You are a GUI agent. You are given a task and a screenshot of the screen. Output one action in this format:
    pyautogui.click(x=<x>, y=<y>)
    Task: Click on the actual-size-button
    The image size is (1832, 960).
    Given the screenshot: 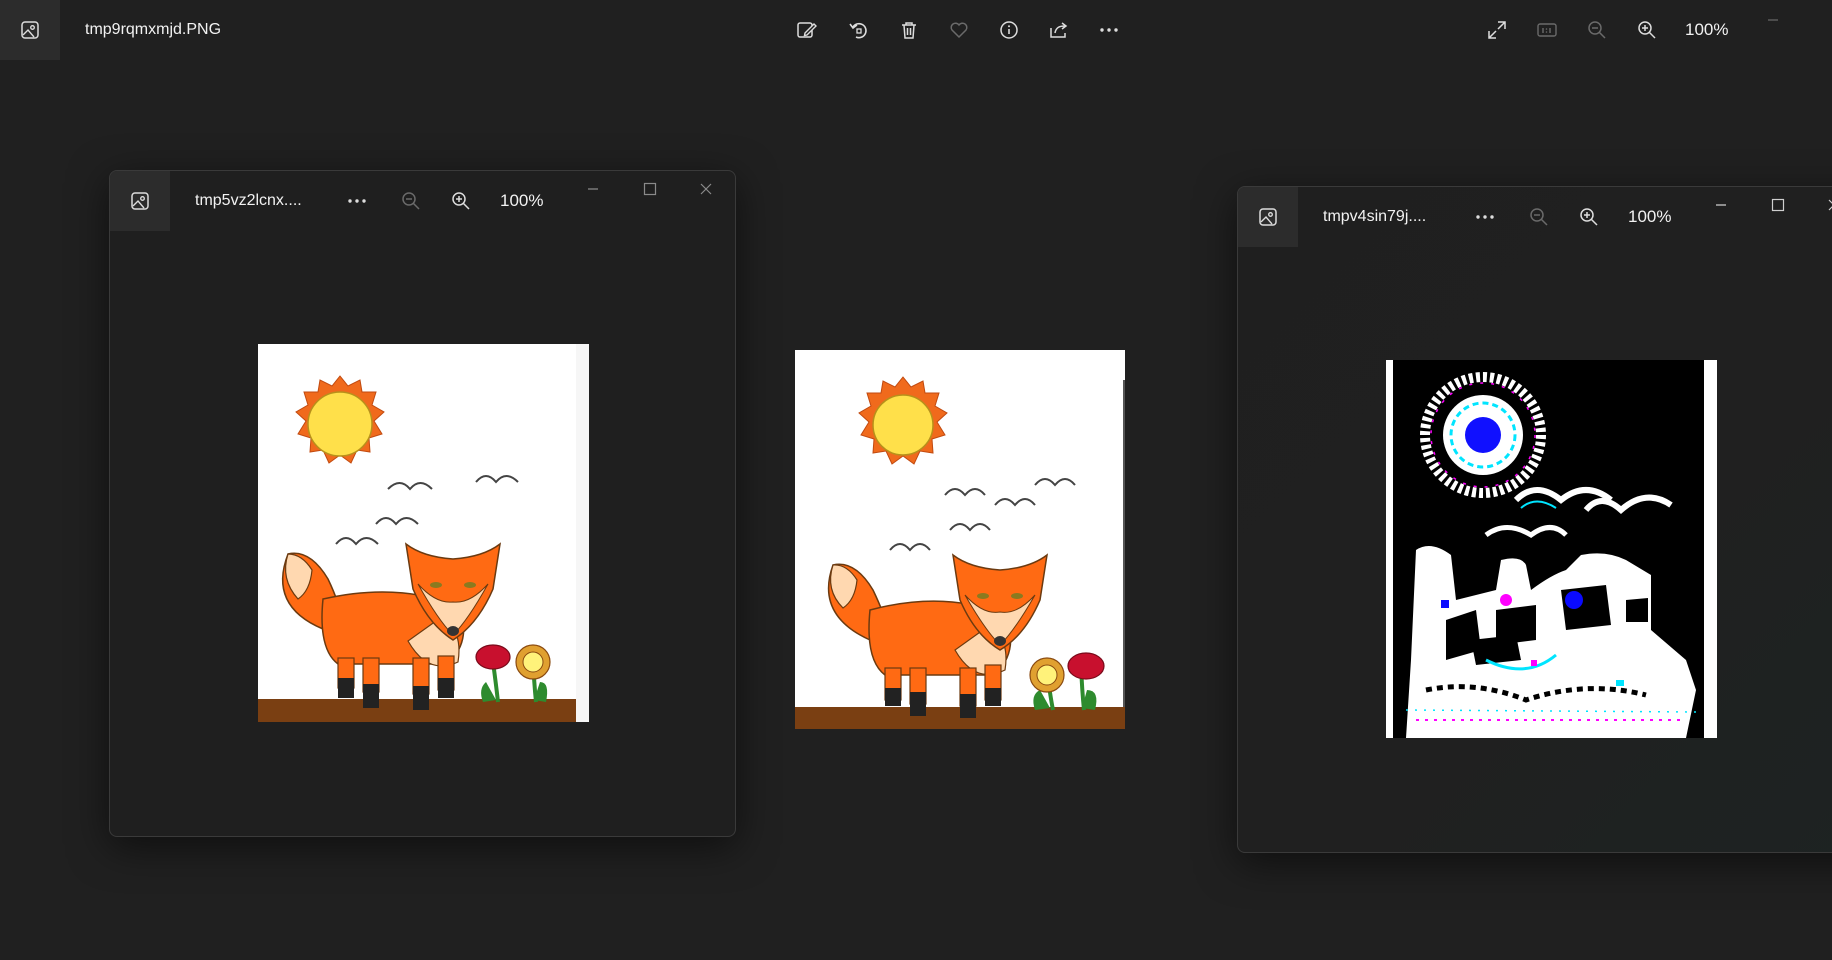 What is the action you would take?
    pyautogui.click(x=1547, y=30)
    